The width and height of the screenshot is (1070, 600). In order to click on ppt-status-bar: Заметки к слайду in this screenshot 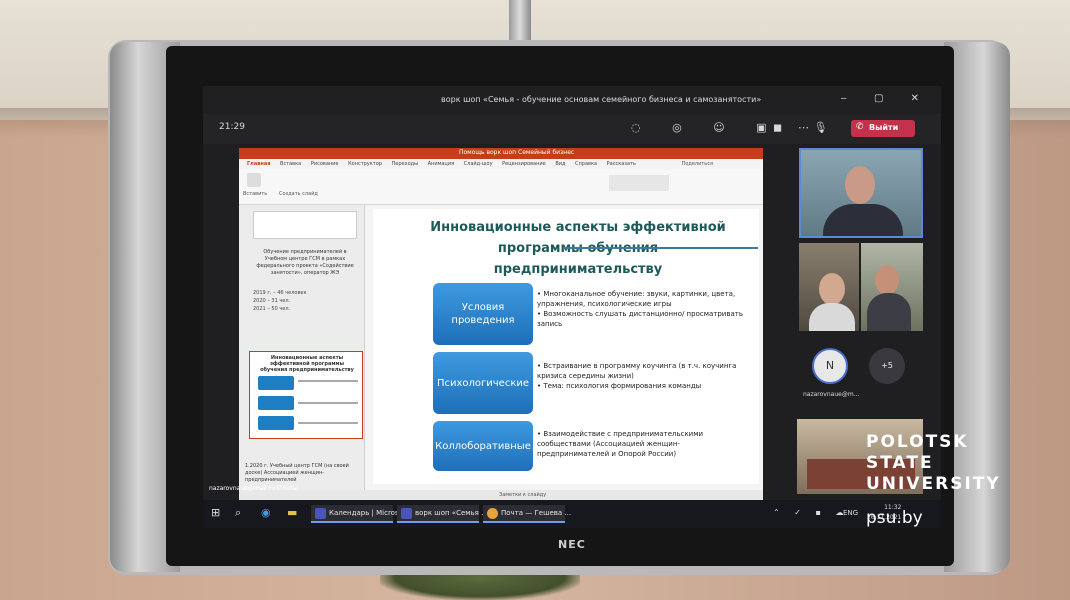, I will do `click(501, 495)`.